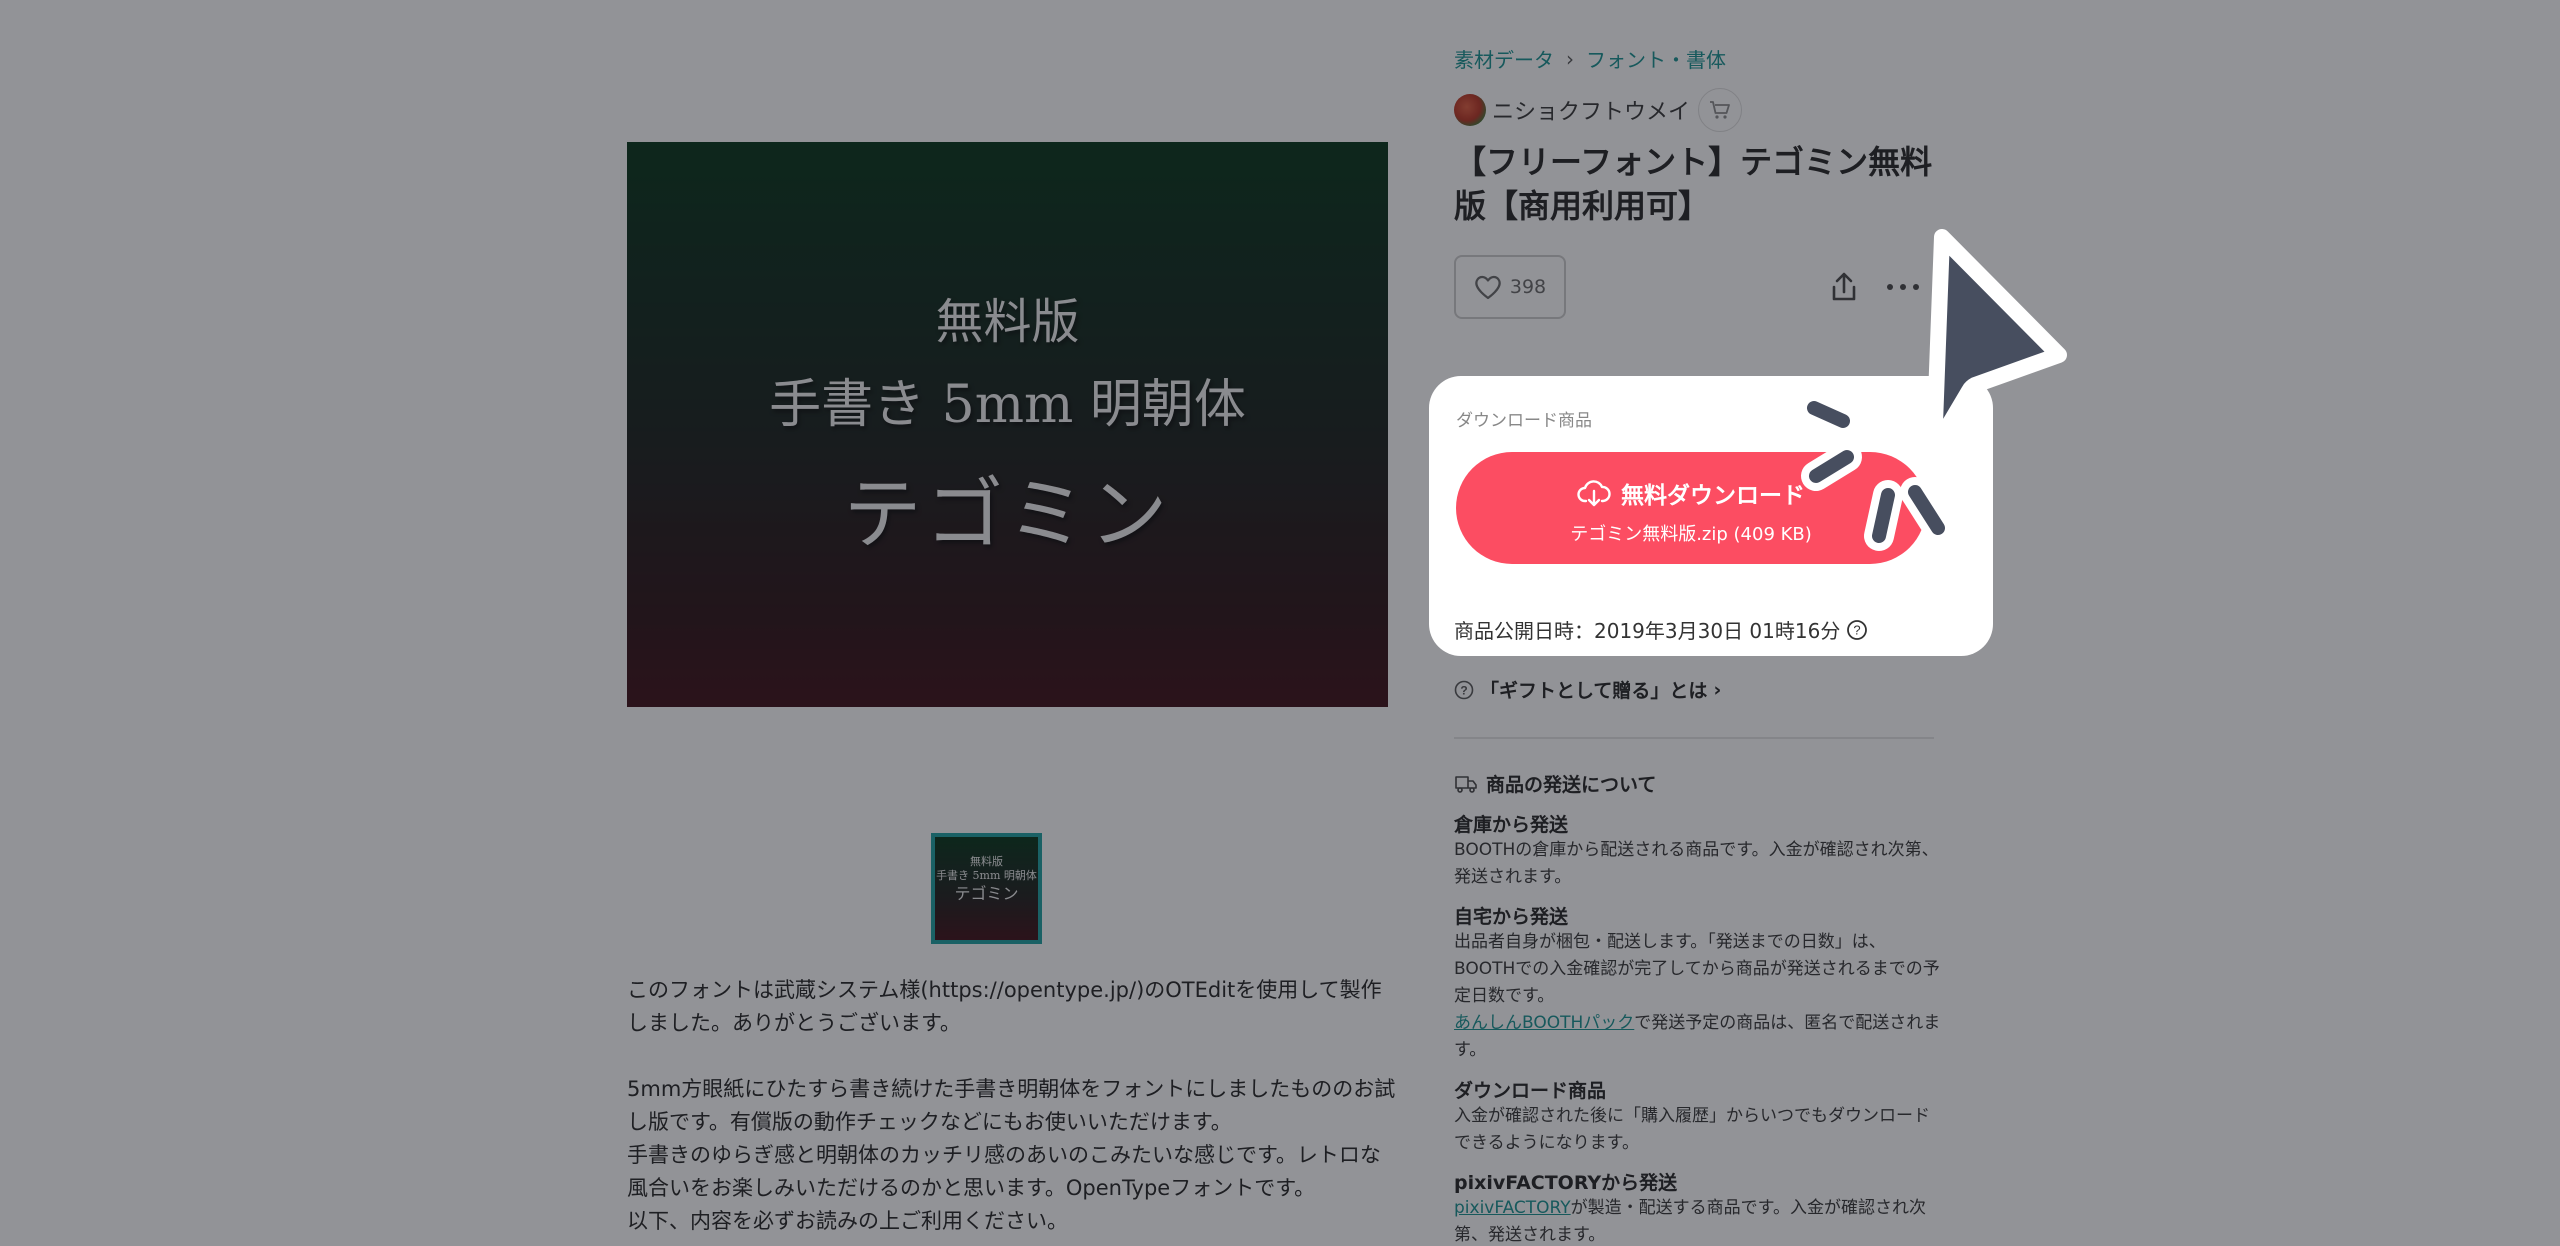 The width and height of the screenshot is (2560, 1246). What do you see at coordinates (1933, 390) in the screenshot?
I see `cursor-pointer-icon` at bounding box center [1933, 390].